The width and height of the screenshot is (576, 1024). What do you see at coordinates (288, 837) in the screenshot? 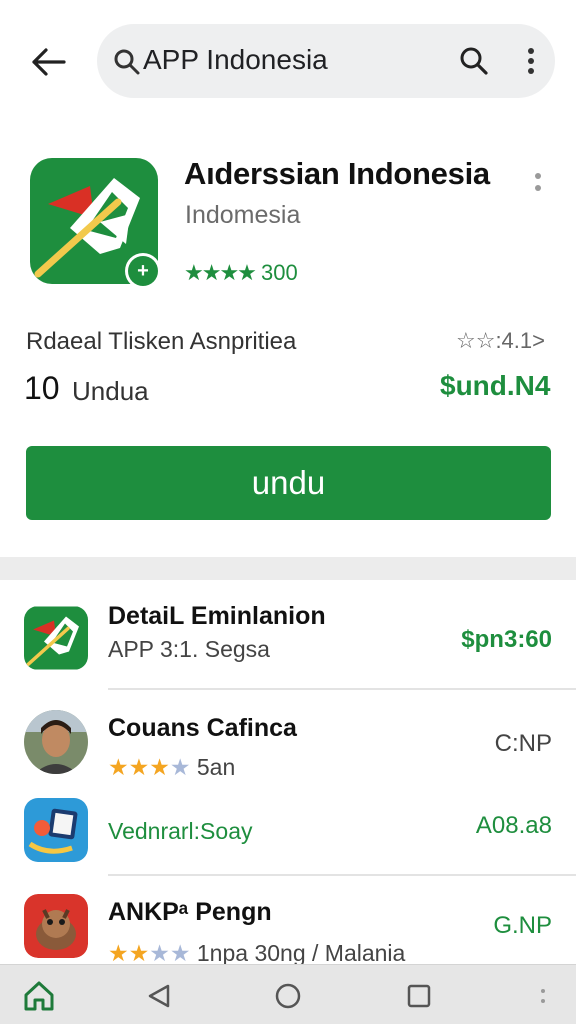
I see `list-item: Vednrarl:Soay A08.a8` at bounding box center [288, 837].